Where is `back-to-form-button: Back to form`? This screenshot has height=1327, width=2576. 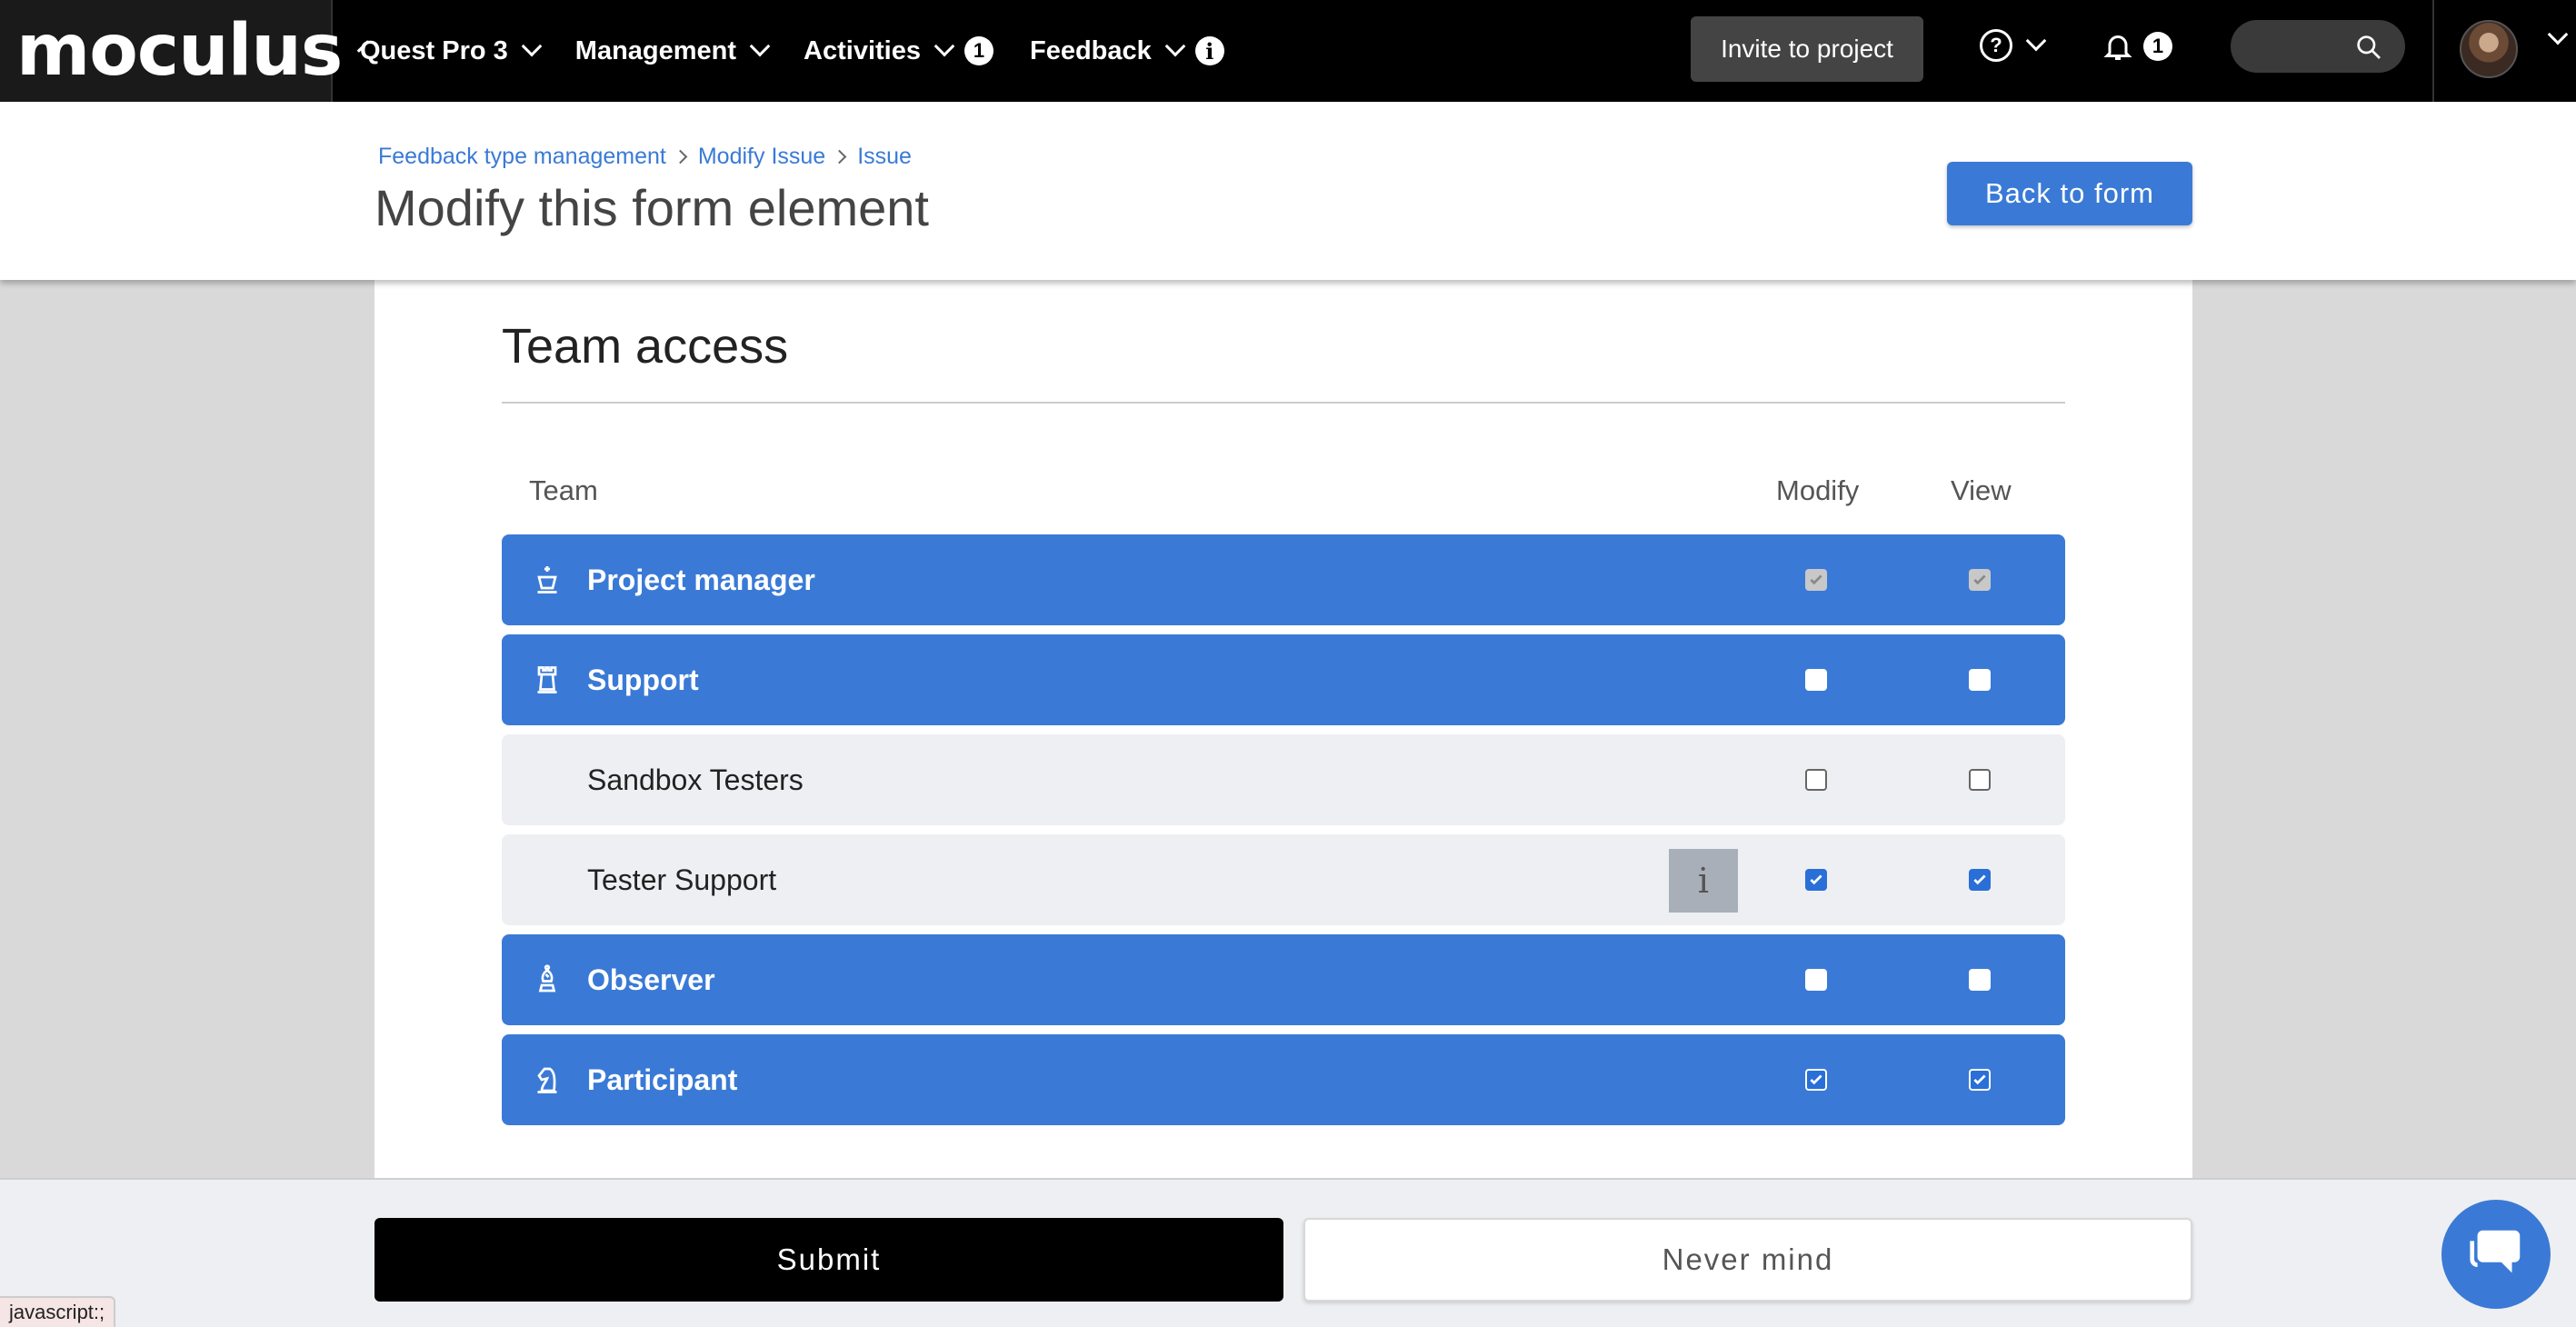
back-to-form-button: Back to form is located at coordinates (2069, 193).